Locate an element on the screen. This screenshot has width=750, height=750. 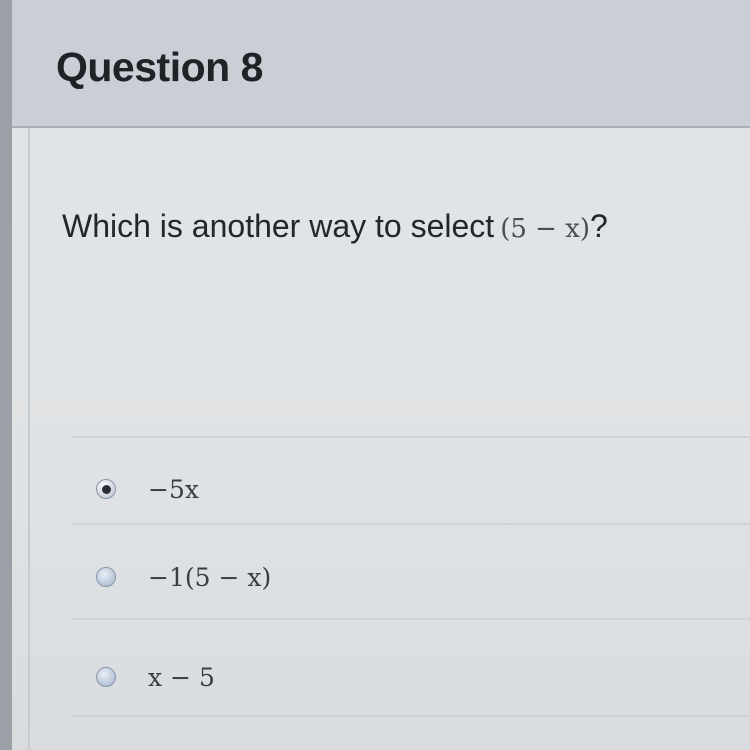
answer-option-2-label: −1(5 − x) is located at coordinates (209, 577).